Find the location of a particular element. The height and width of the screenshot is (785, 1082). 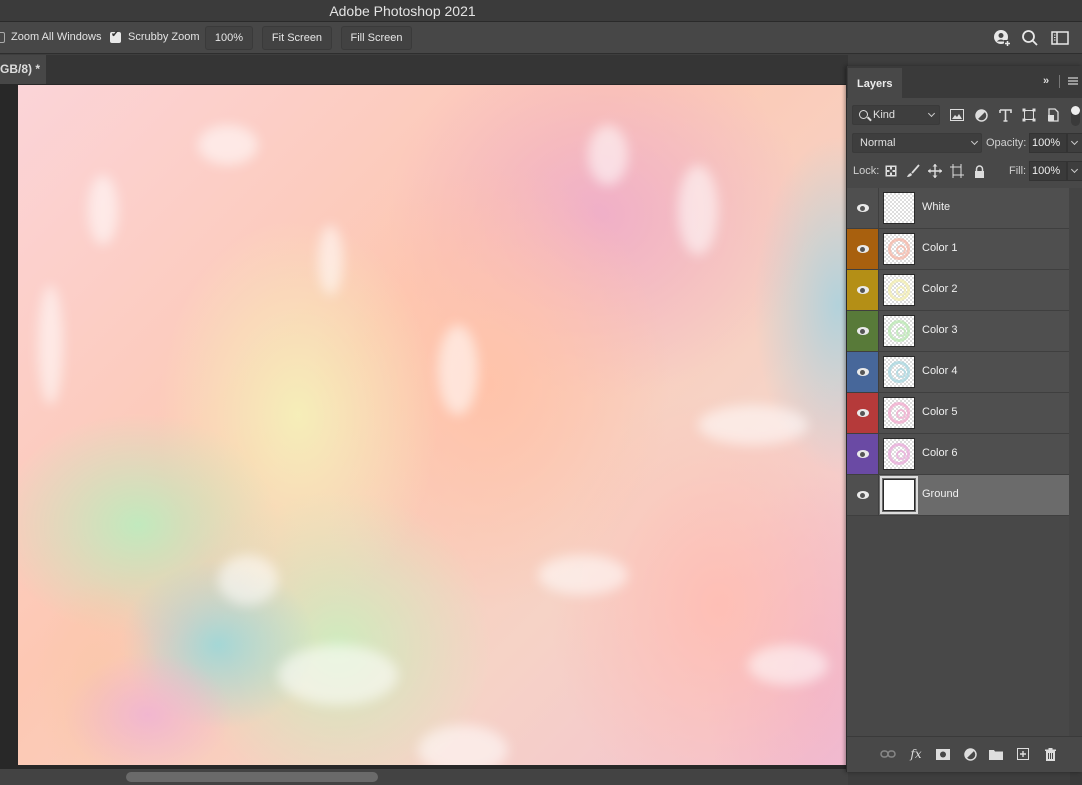

trash-icon is located at coordinates (1050, 754).